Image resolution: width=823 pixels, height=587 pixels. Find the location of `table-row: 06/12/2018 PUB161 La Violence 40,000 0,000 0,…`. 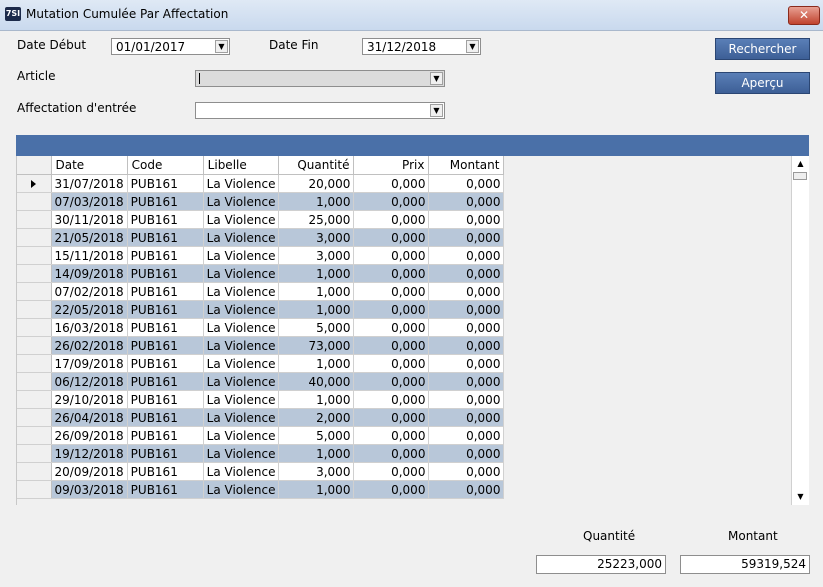

table-row: 06/12/2018 PUB161 La Violence 40,000 0,000 0,… is located at coordinates (261, 381).